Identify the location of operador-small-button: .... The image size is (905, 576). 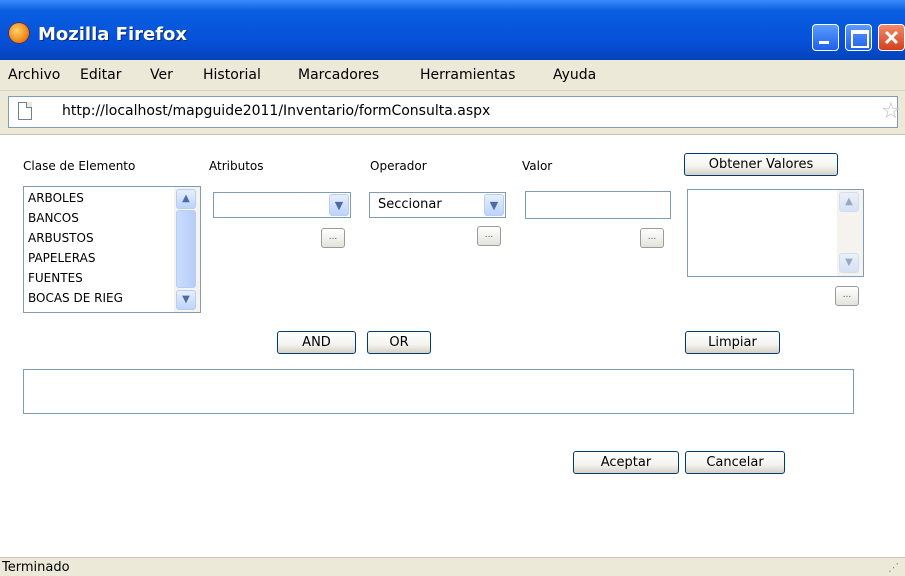
(489, 236).